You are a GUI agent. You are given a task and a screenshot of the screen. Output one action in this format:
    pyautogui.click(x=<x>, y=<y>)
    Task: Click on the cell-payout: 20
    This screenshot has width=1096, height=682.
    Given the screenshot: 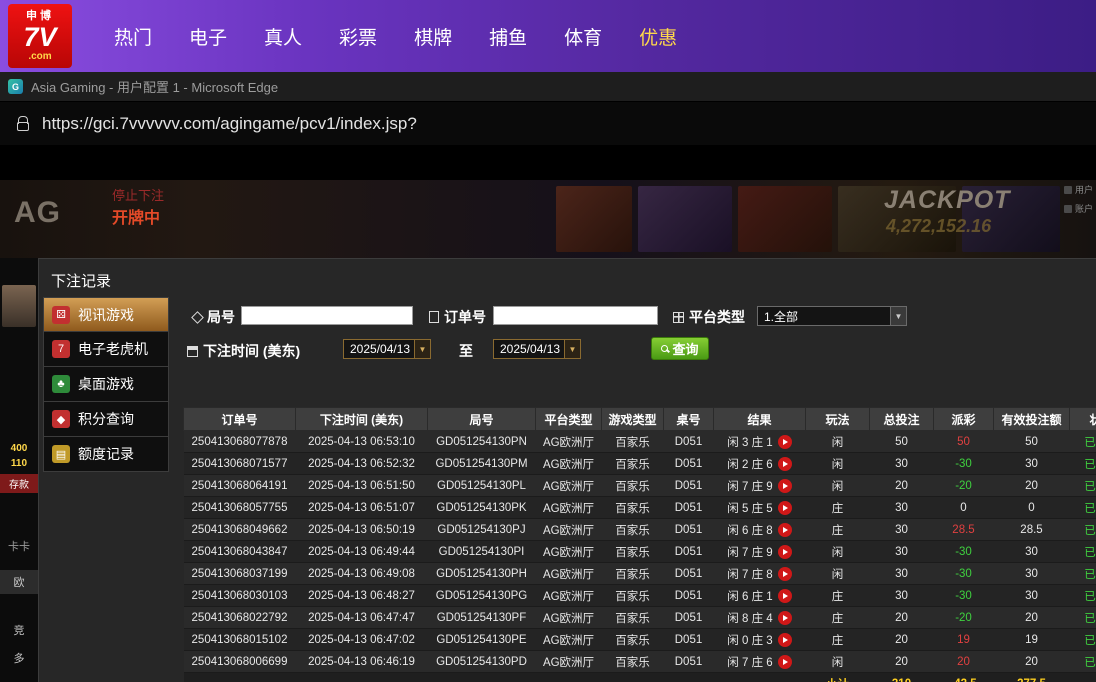 What is the action you would take?
    pyautogui.click(x=963, y=661)
    